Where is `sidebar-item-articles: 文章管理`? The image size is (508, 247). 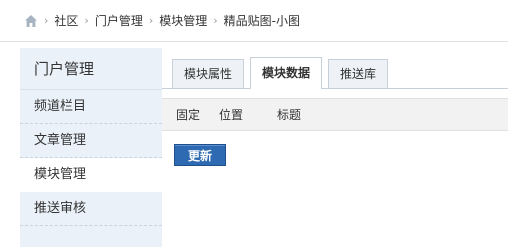
sidebar-item-articles: 文章管理 is located at coordinates (91, 141).